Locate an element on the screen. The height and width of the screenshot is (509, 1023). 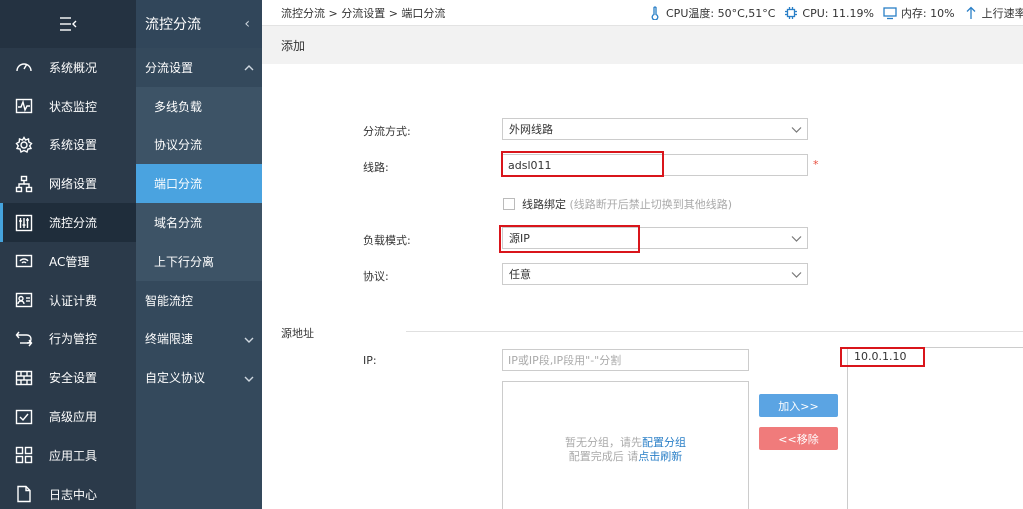
line-bind-label: 线路绑定 (线路断开后禁止切换到其他线路) is located at coordinates (627, 204).